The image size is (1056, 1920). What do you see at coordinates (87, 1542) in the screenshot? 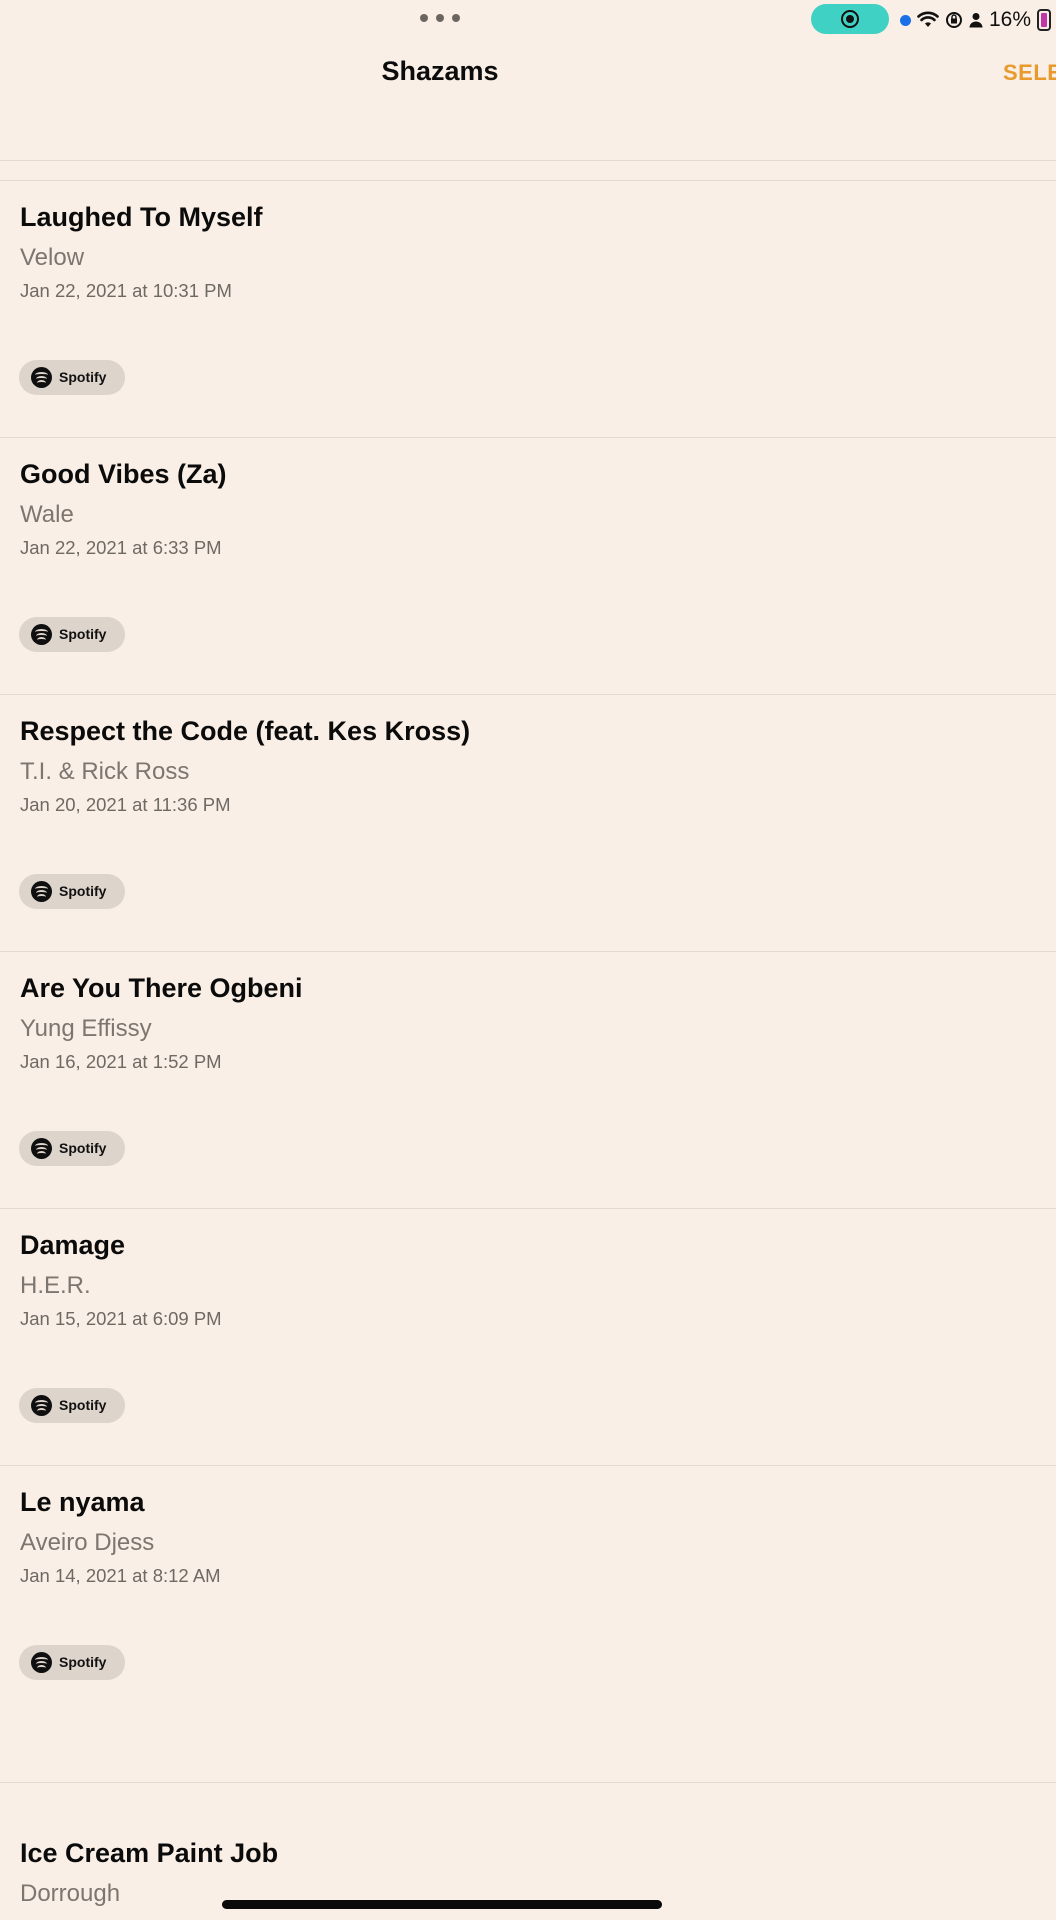
I see `song-artist: Aveiro Djess` at bounding box center [87, 1542].